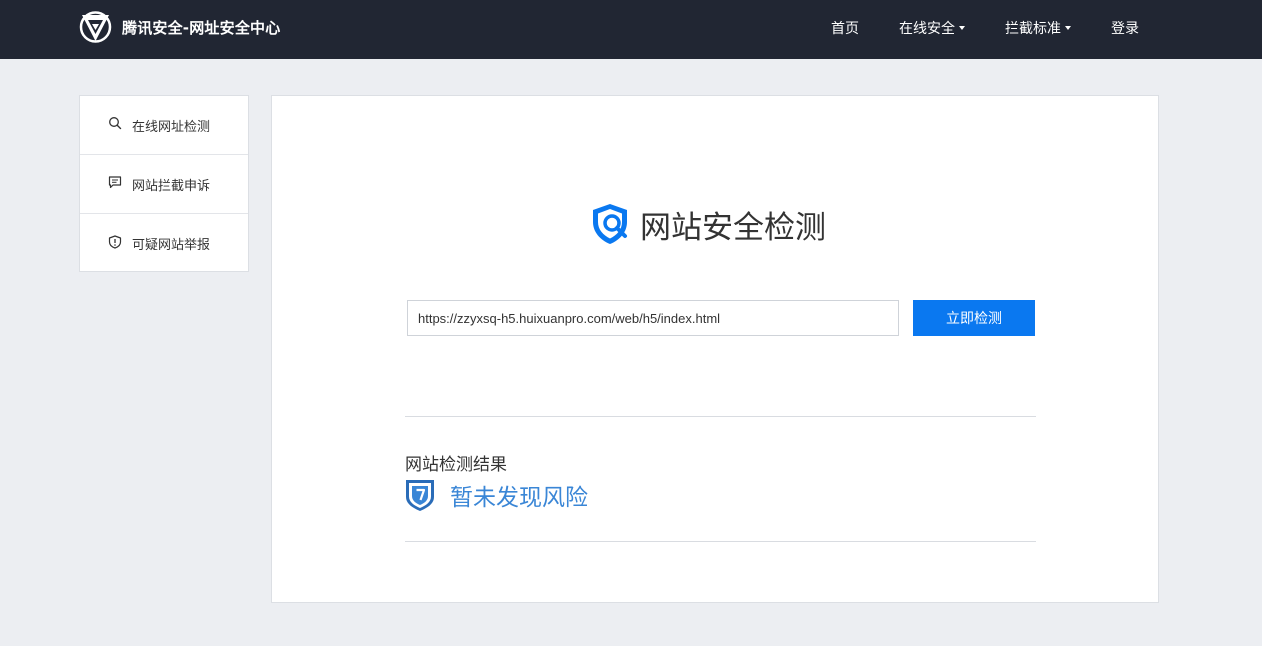  I want to click on sidebar-item-url-check: 在线网址检测, so click(164, 125).